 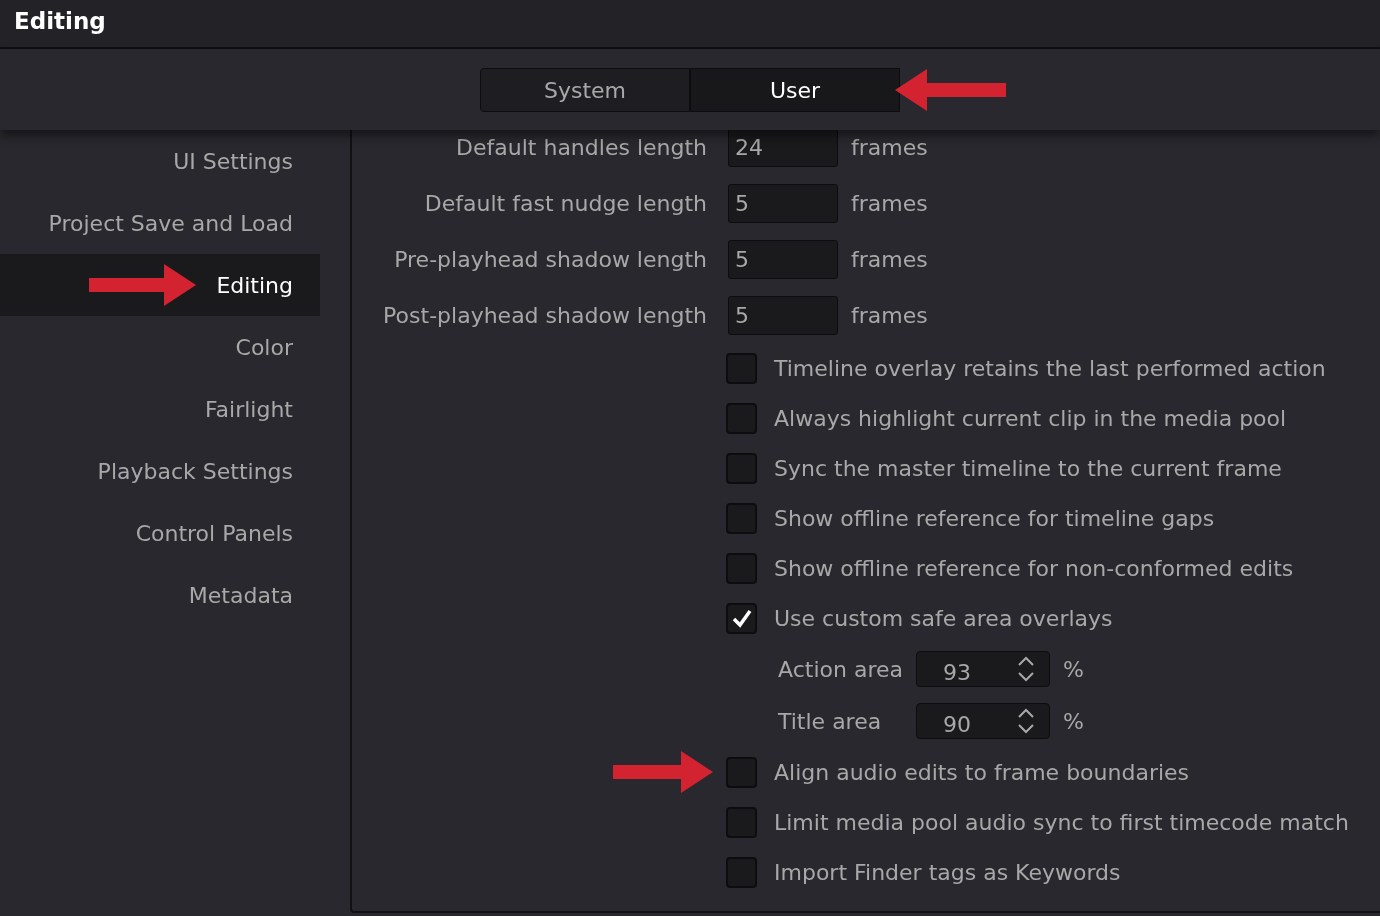 I want to click on sidebar-item: Control Panels, so click(x=160, y=533).